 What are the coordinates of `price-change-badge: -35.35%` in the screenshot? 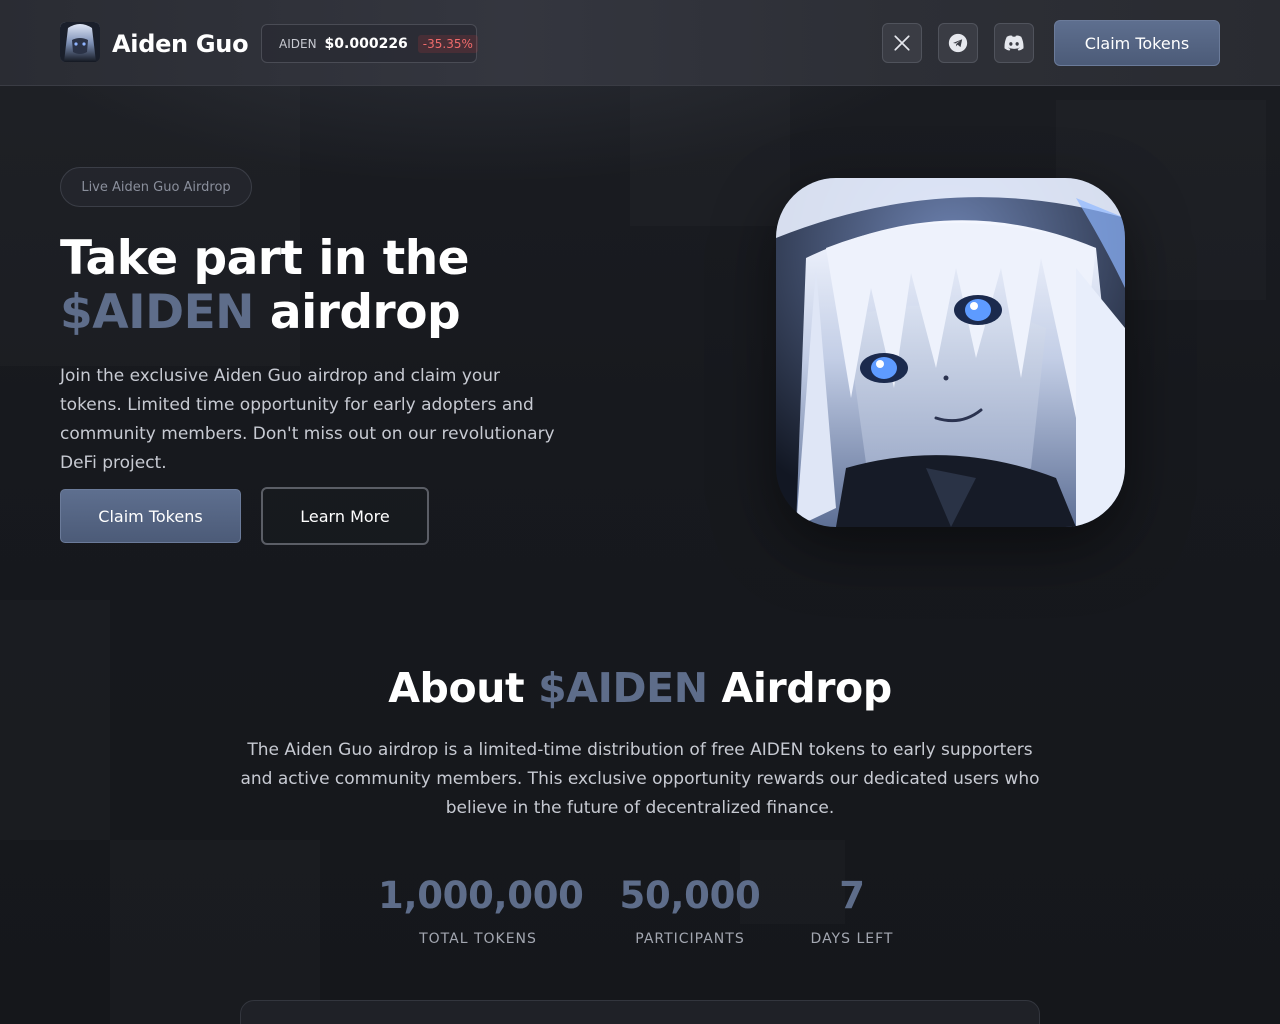 It's located at (447, 43).